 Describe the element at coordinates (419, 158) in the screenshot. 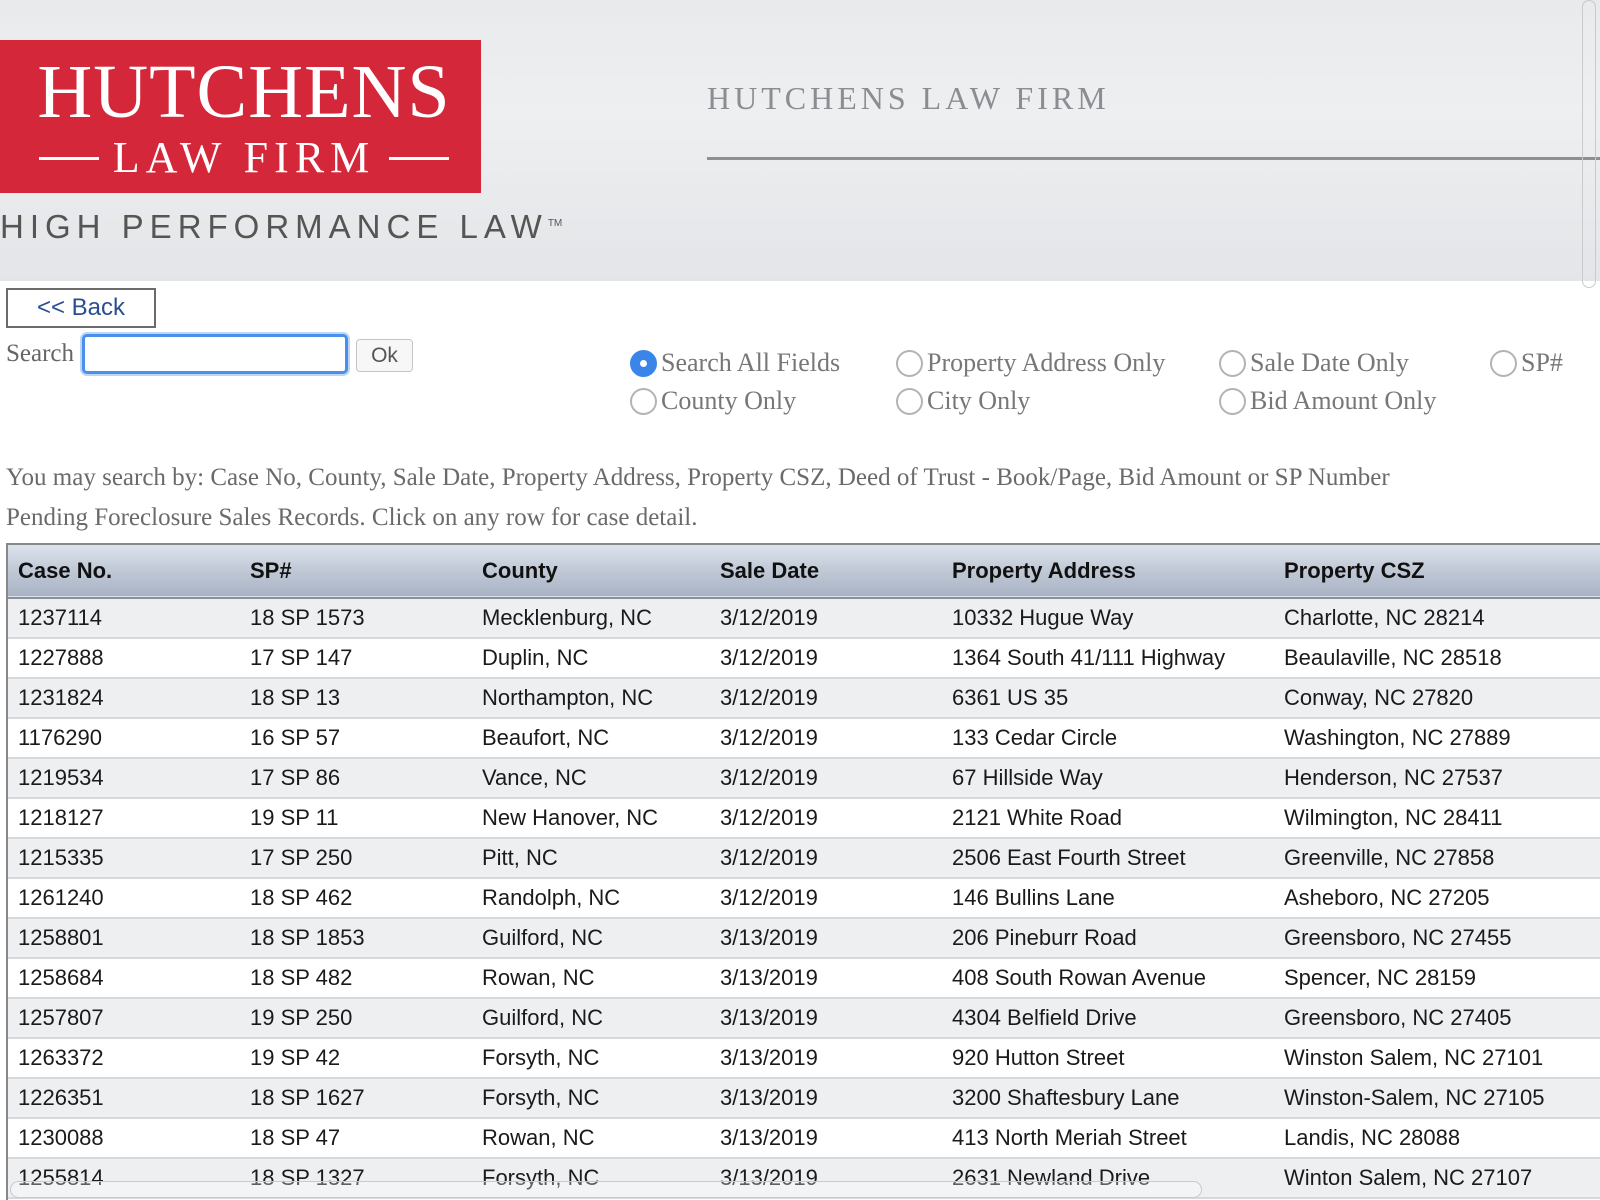

I see `logo-dash-right` at that location.